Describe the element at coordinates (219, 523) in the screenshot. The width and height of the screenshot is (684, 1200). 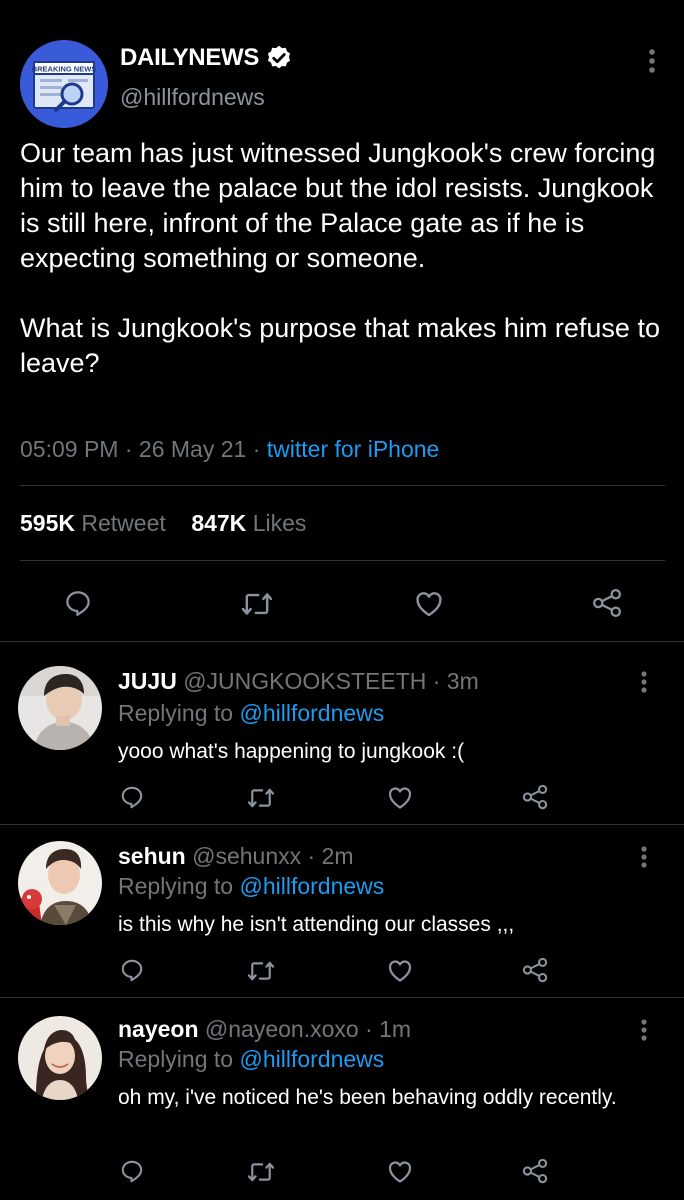
I see `like-count: 847K` at that location.